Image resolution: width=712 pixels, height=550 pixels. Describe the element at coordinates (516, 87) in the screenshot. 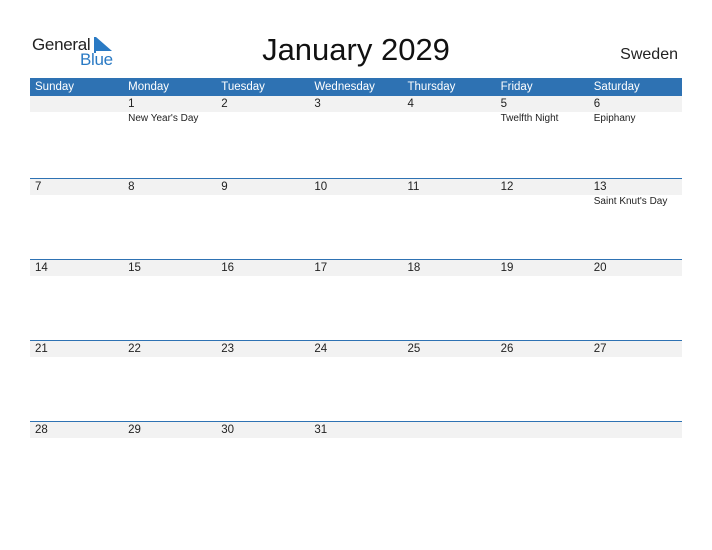

I see `weekday-header-friday: Friday` at that location.